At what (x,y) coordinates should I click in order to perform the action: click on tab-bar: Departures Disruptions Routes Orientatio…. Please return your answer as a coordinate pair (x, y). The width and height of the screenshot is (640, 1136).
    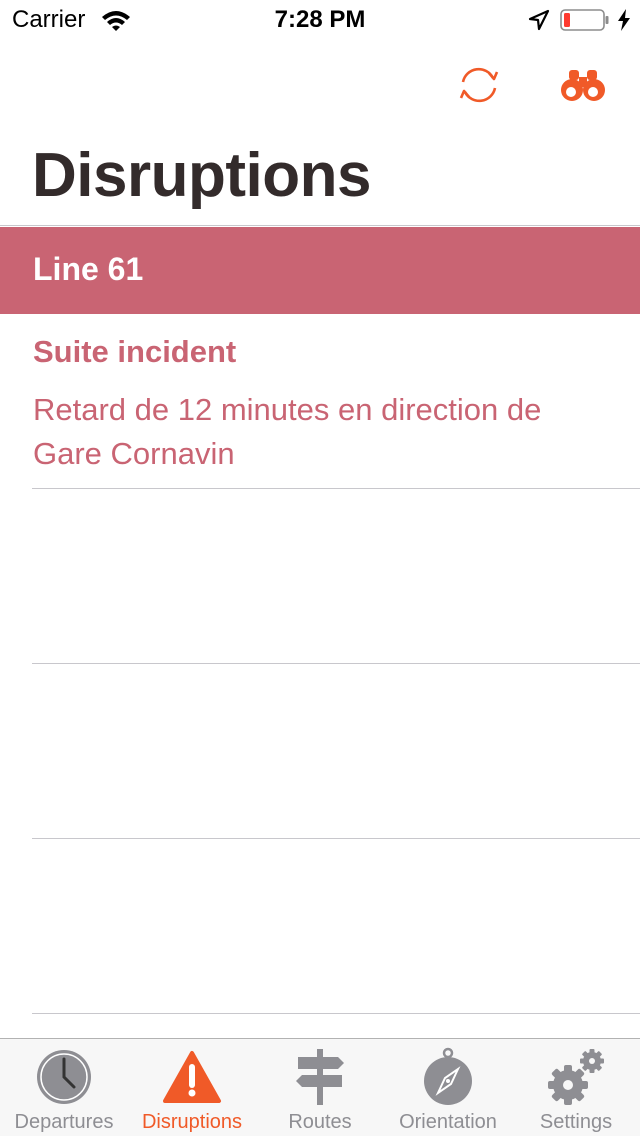
    Looking at the image, I should click on (320, 1087).